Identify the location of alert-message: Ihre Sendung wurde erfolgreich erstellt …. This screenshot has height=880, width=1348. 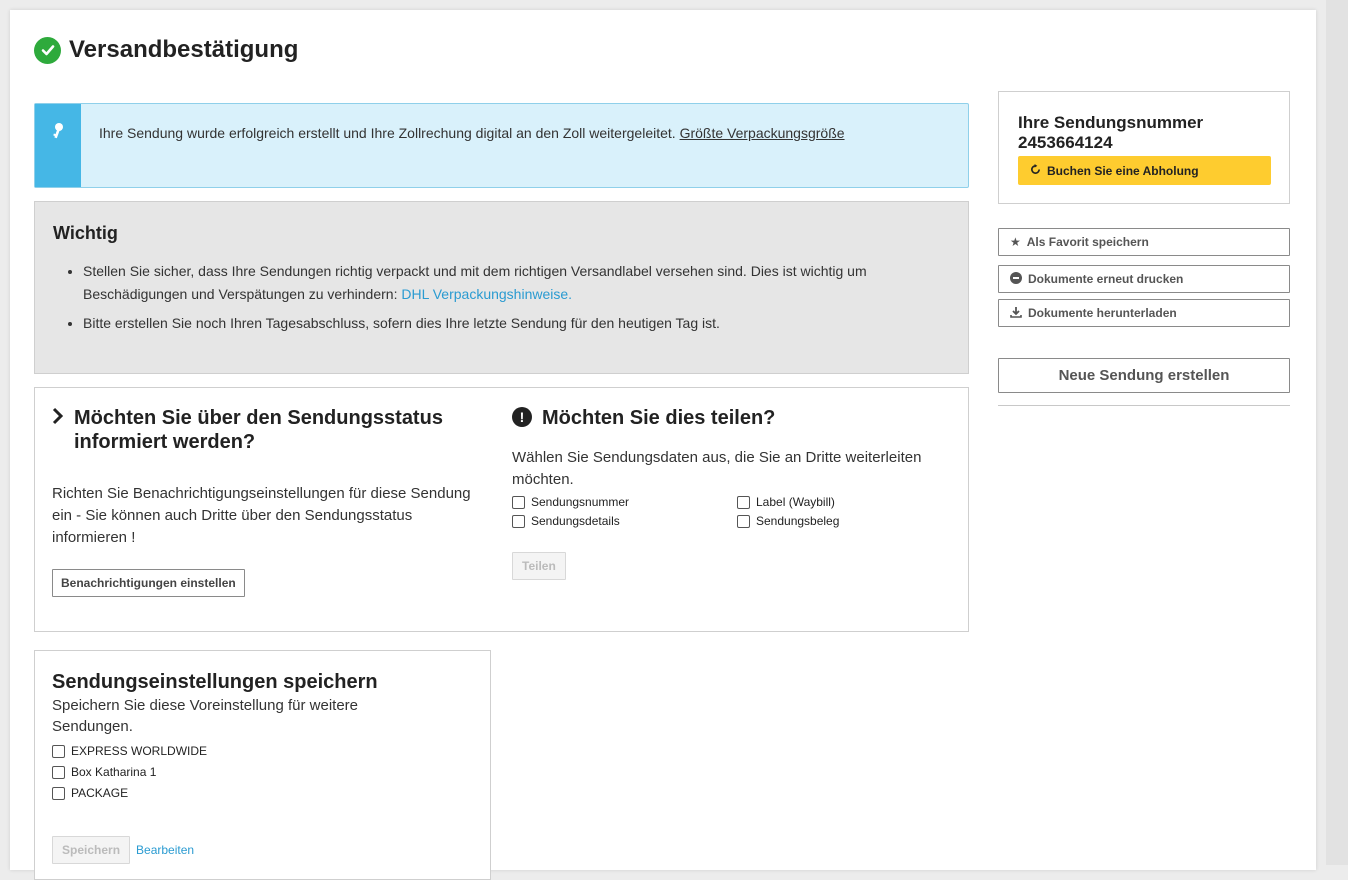
(387, 133).